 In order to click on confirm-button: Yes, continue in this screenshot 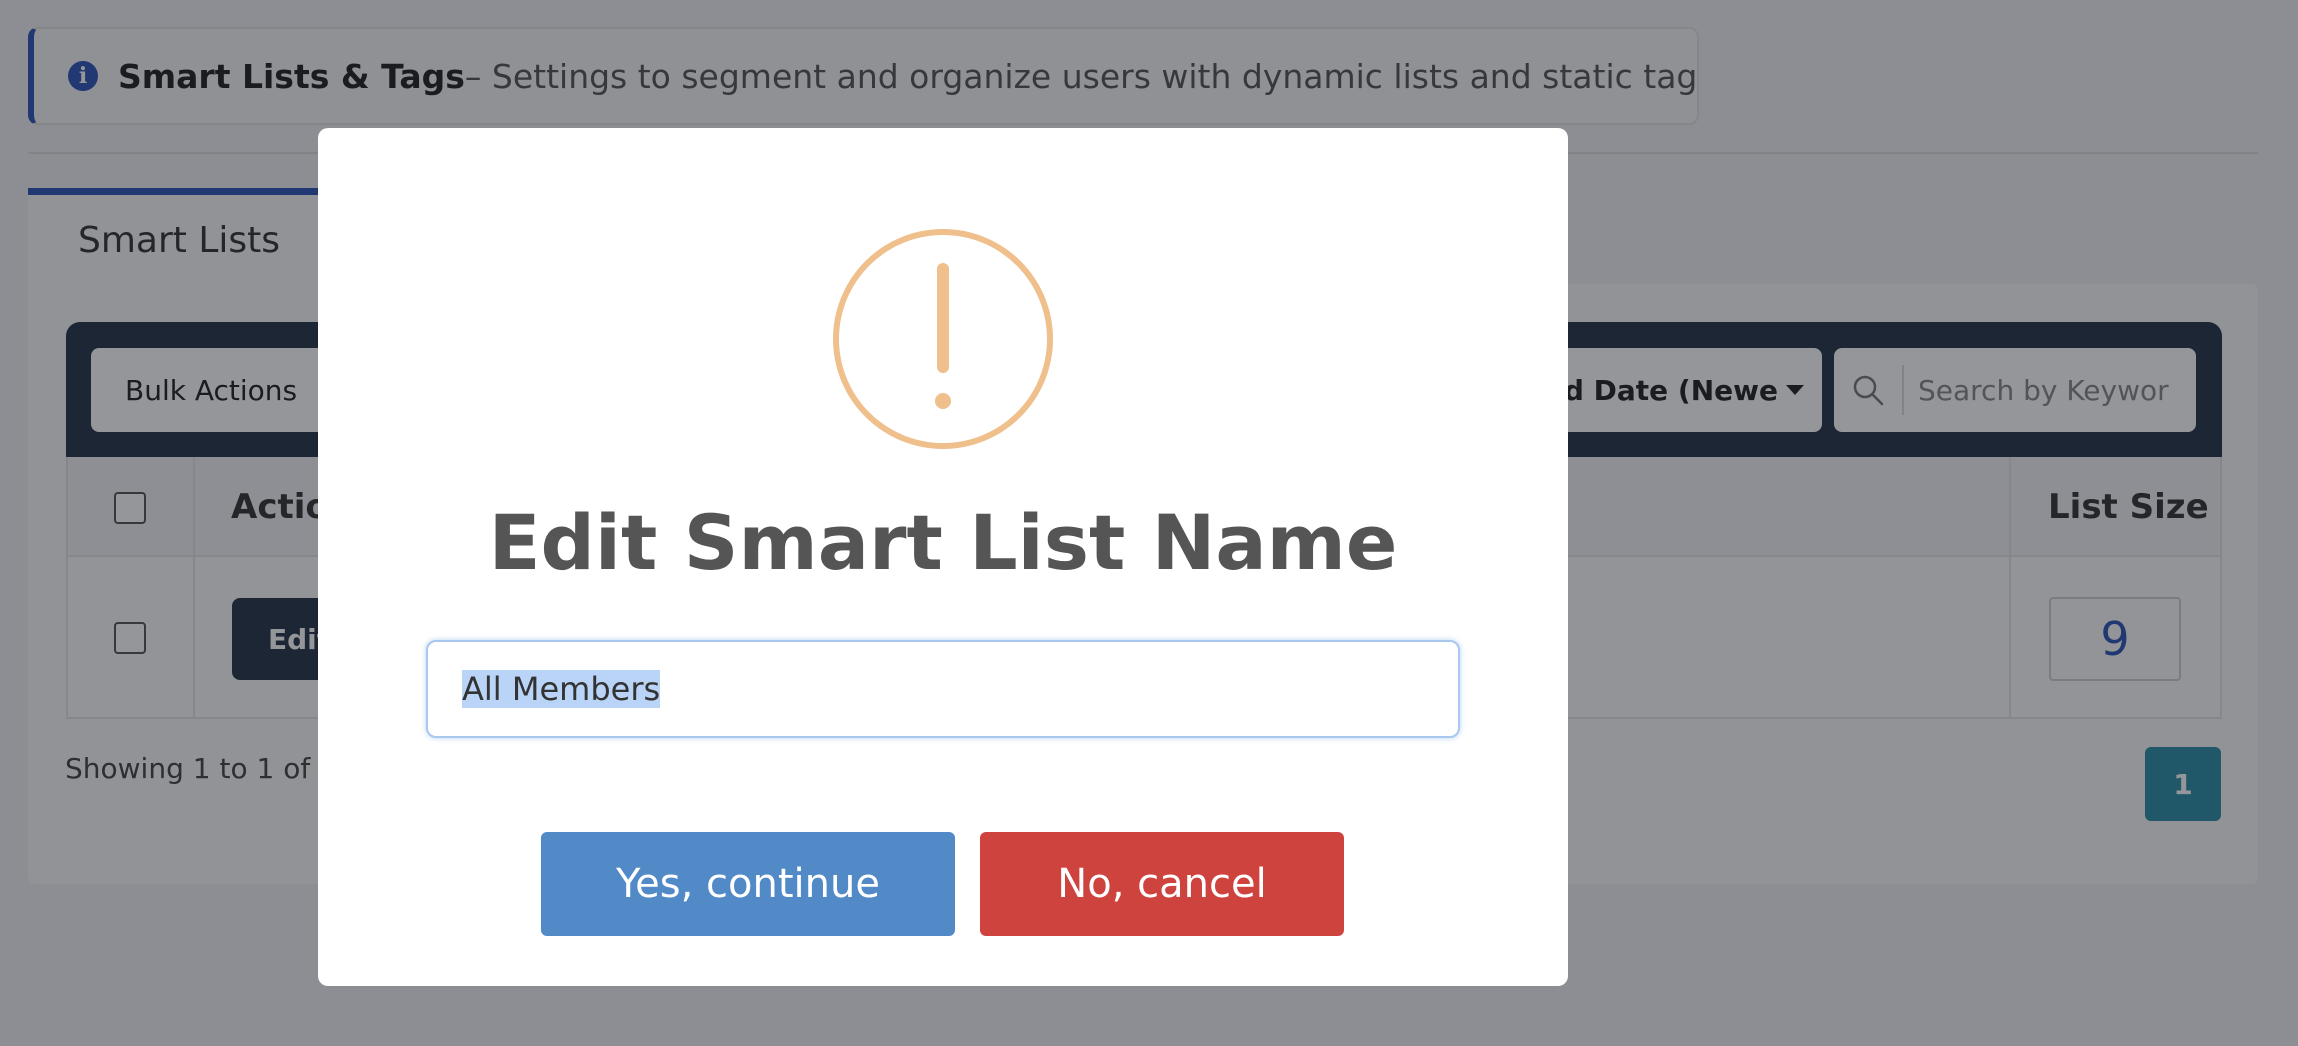, I will do `click(748, 884)`.